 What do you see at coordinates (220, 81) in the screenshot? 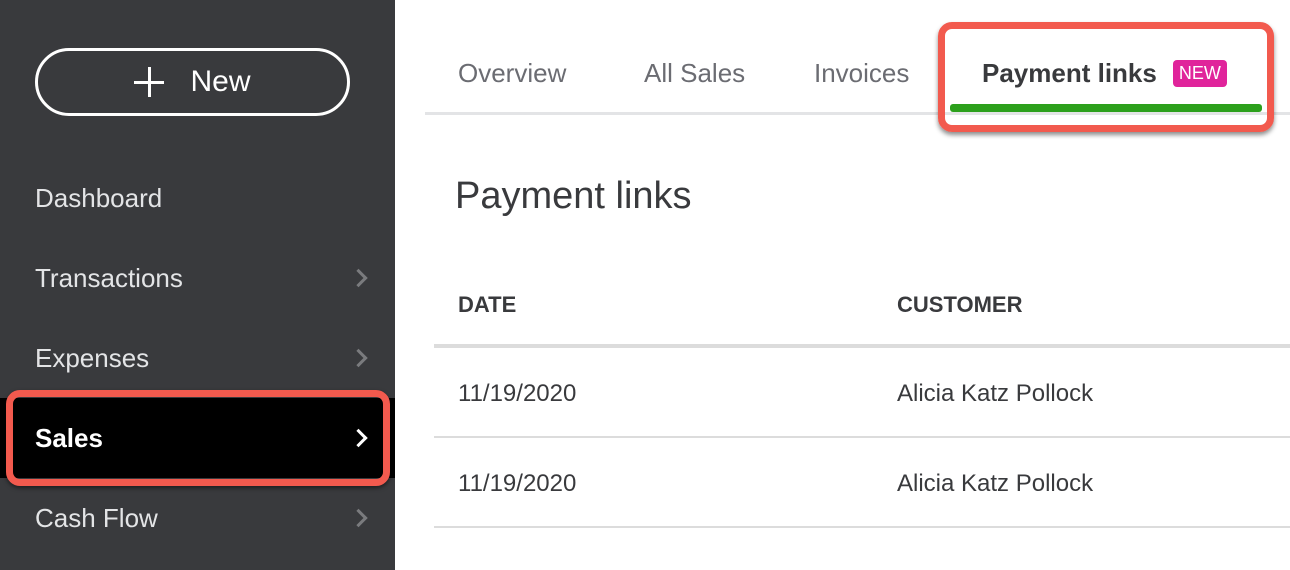
I see `new-button-label: New` at bounding box center [220, 81].